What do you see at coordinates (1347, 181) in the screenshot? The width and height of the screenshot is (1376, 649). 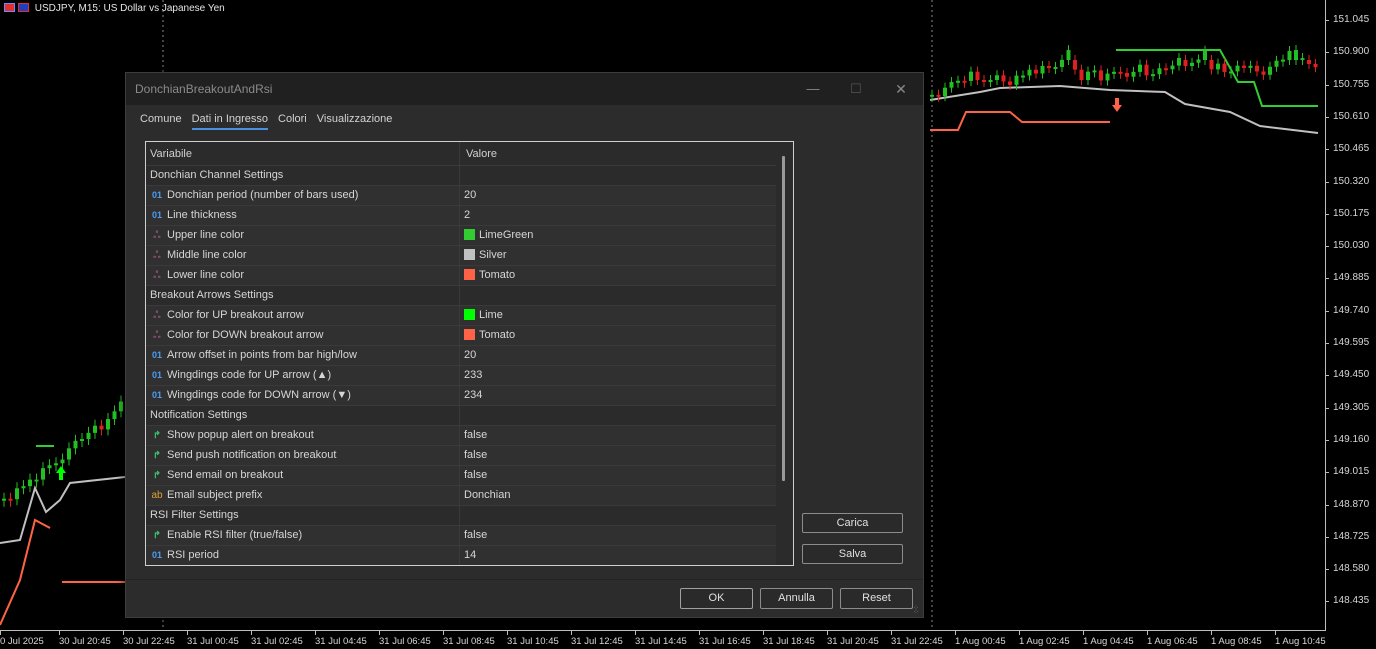 I see `price-tick-label: 150.320` at bounding box center [1347, 181].